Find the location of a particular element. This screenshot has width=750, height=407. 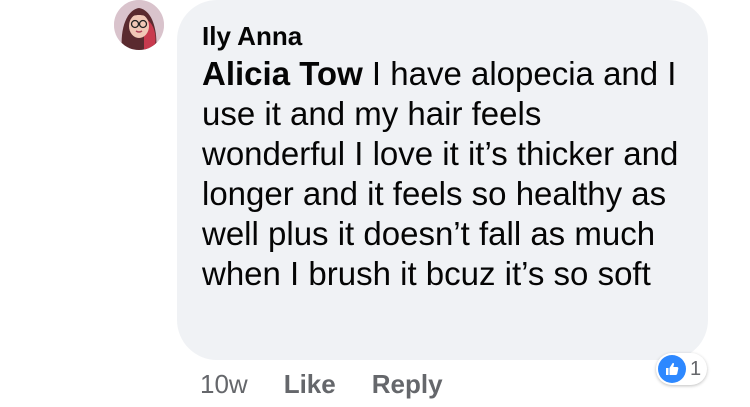

comment-timestamp: 10w is located at coordinates (224, 384).